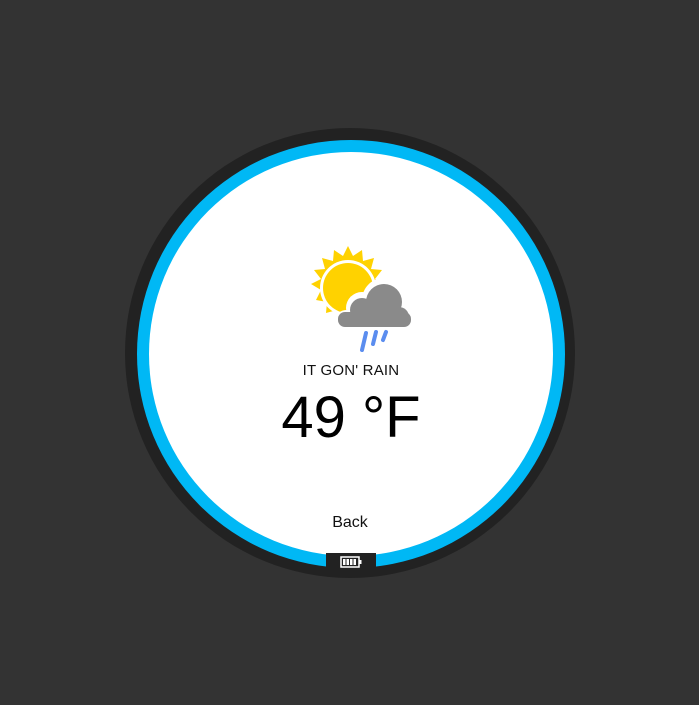 The image size is (699, 705). I want to click on back-button: Back, so click(350, 523).